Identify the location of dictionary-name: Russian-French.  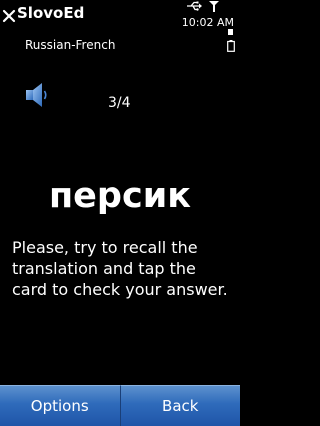
(70, 45).